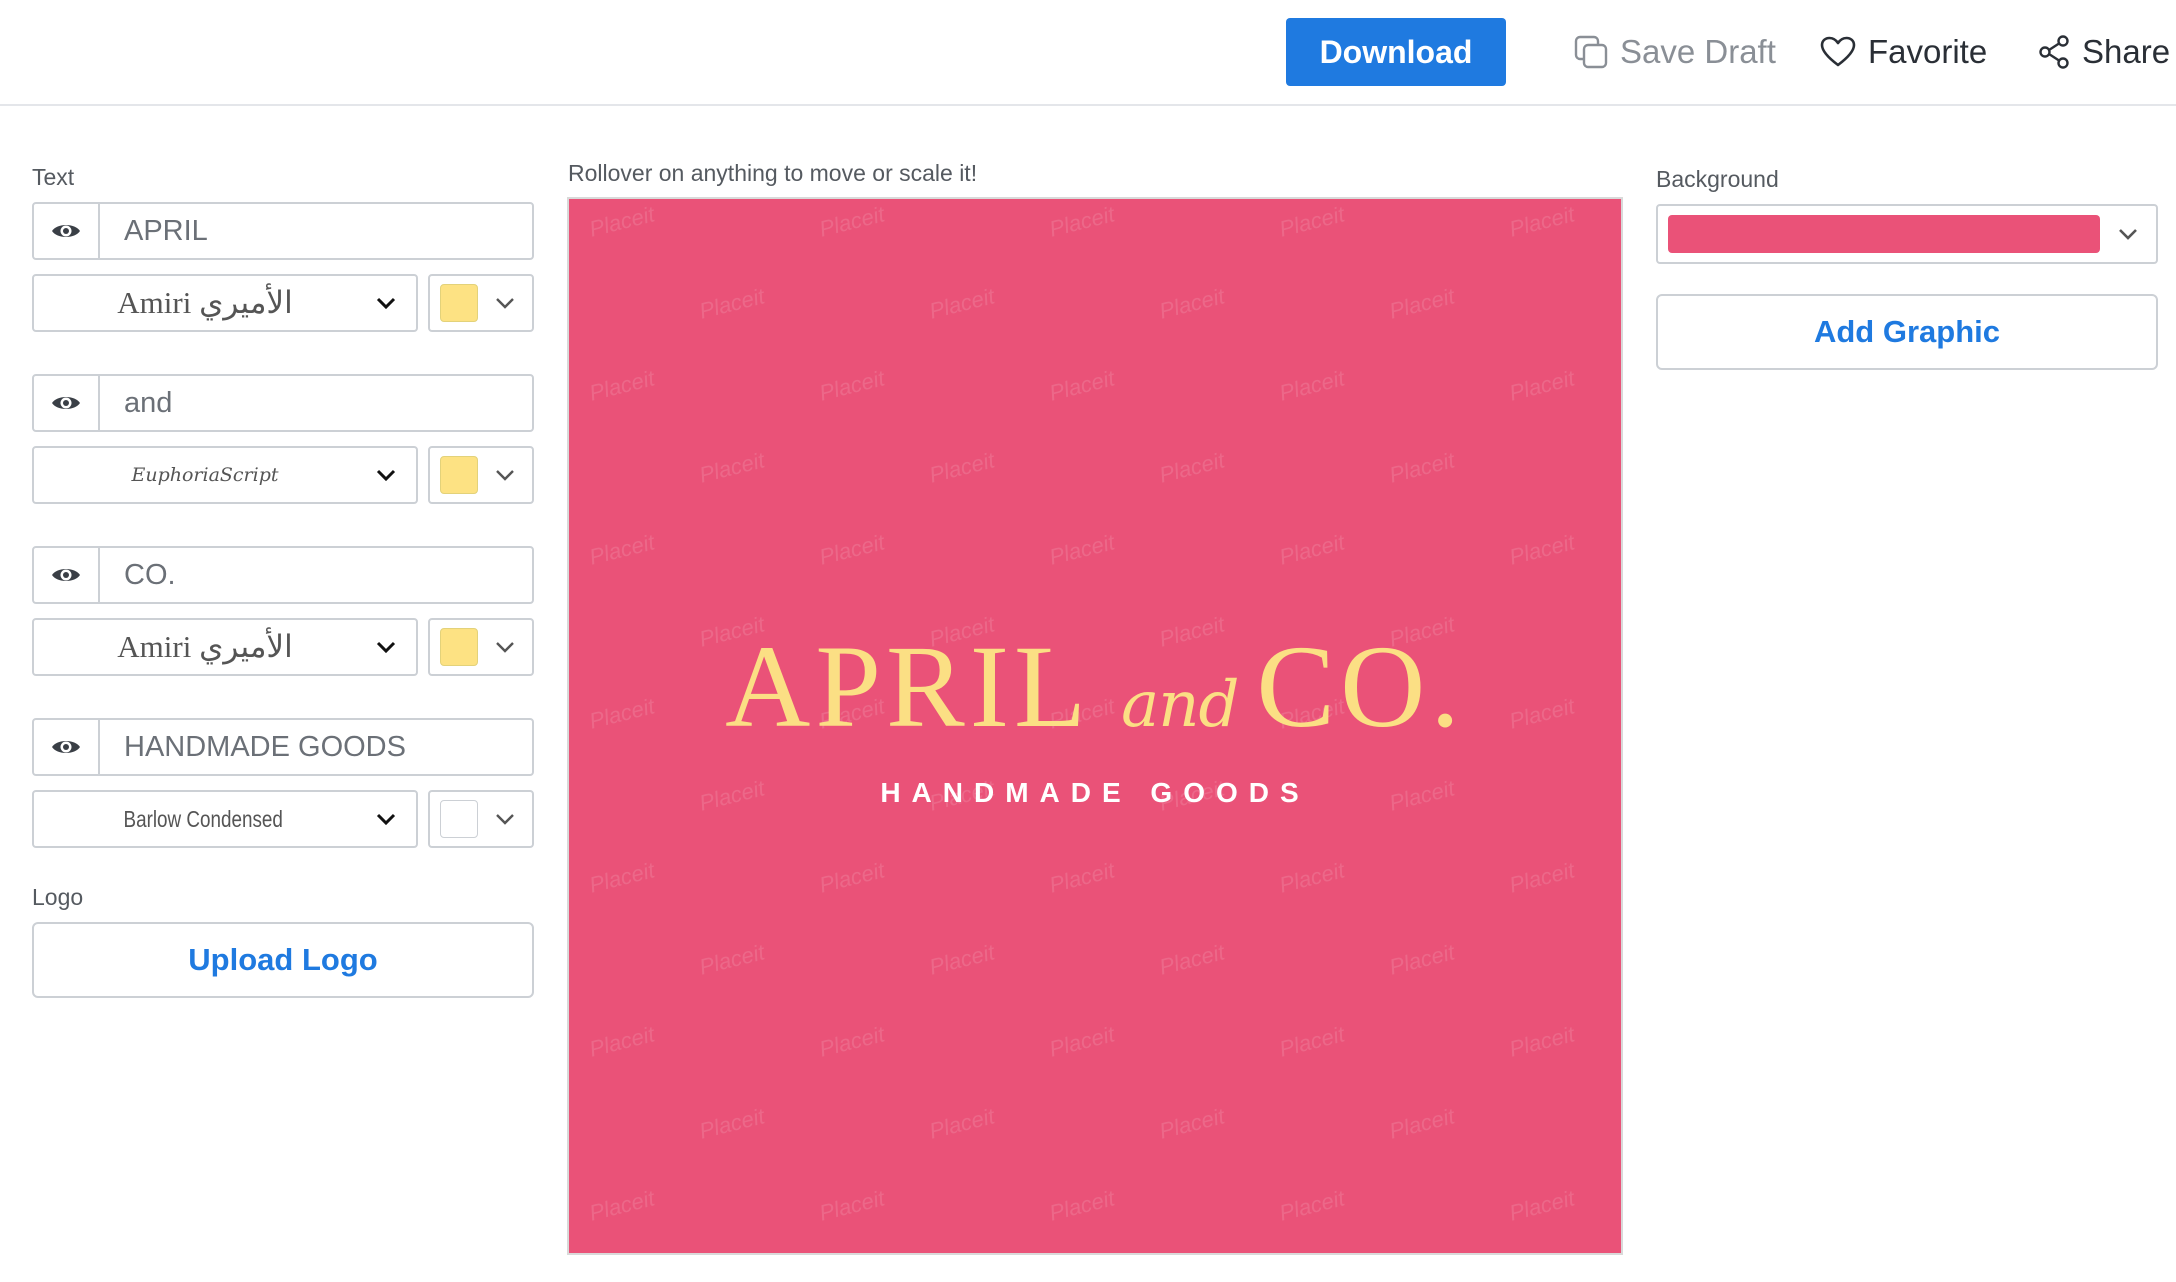  What do you see at coordinates (316, 231) in the screenshot?
I see `text-layer-field: APRIL` at bounding box center [316, 231].